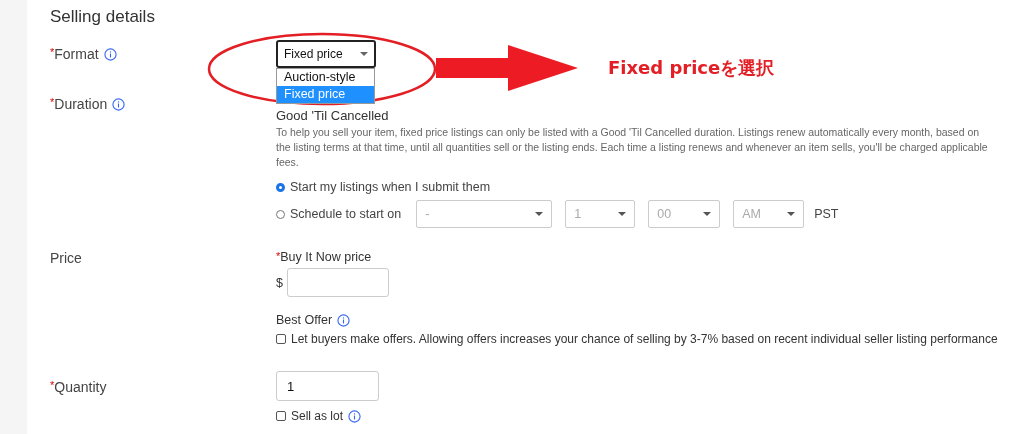 This screenshot has width=1024, height=434. Describe the element at coordinates (644, 339) in the screenshot. I see `checkbox-label: Let buyers make offers. Allowing offers increases your chance of selling by 3-7% based on recent individual seller listing performance` at that location.